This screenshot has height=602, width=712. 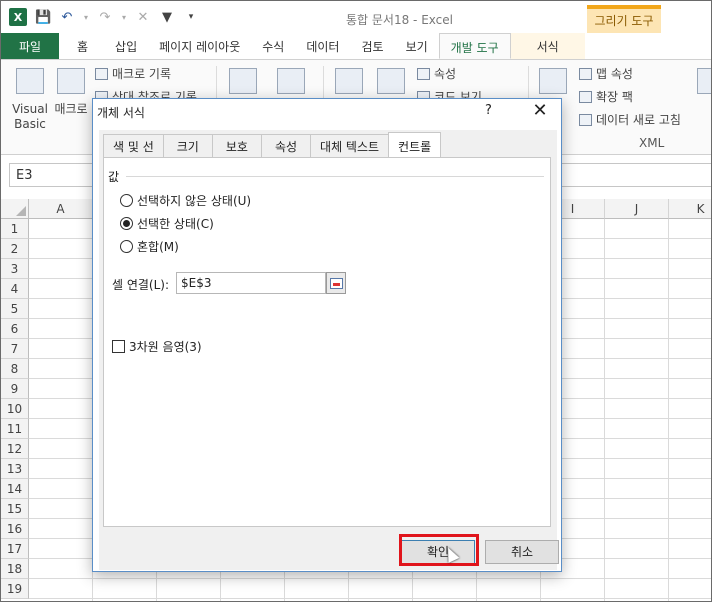 What do you see at coordinates (391, 85) in the screenshot?
I see `design-mode-button` at bounding box center [391, 85].